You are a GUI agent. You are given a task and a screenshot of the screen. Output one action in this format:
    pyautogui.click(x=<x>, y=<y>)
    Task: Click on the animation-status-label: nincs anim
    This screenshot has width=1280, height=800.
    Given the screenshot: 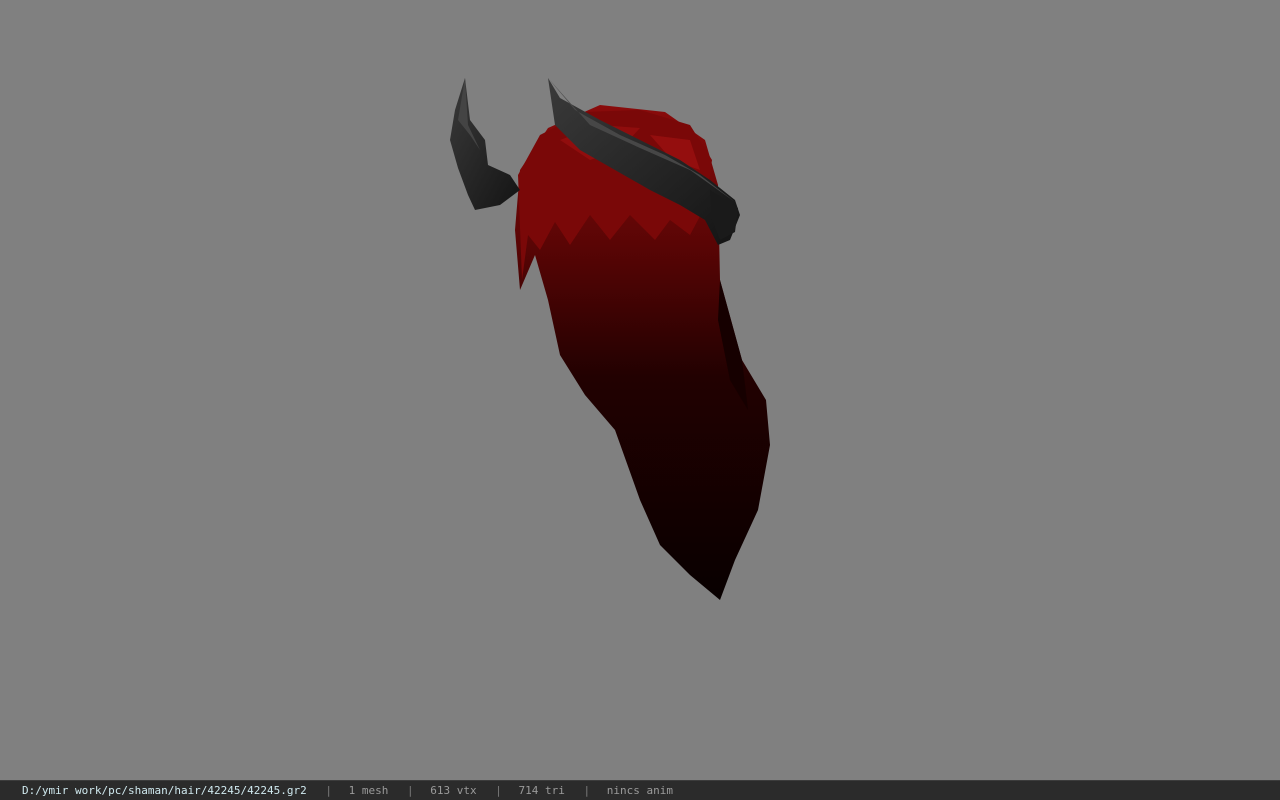 What is the action you would take?
    pyautogui.click(x=639, y=790)
    